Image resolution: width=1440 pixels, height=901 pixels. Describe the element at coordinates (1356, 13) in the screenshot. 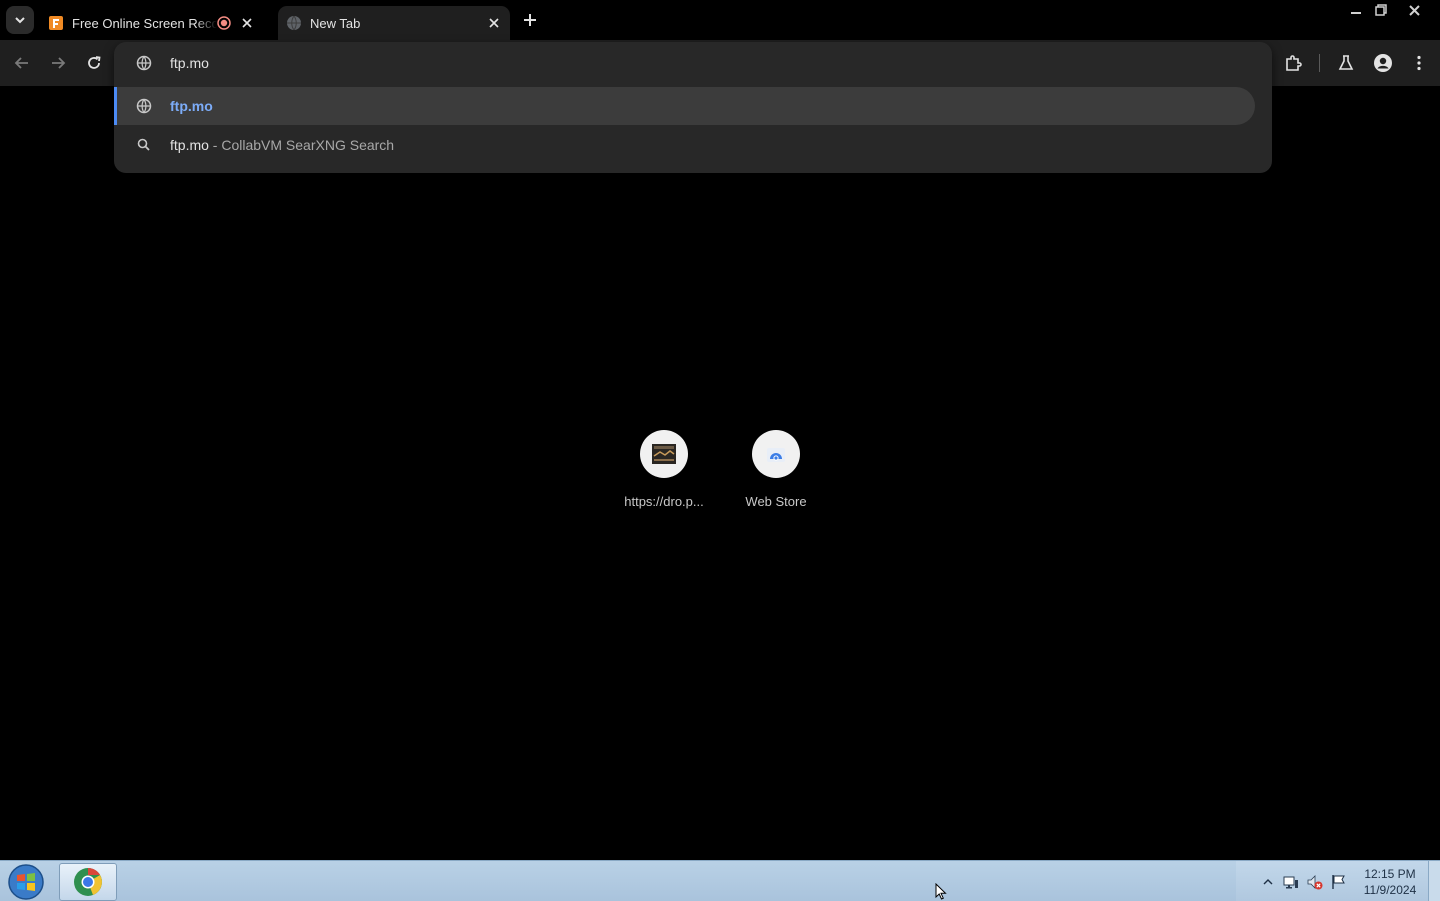

I see `minimize-icon` at that location.